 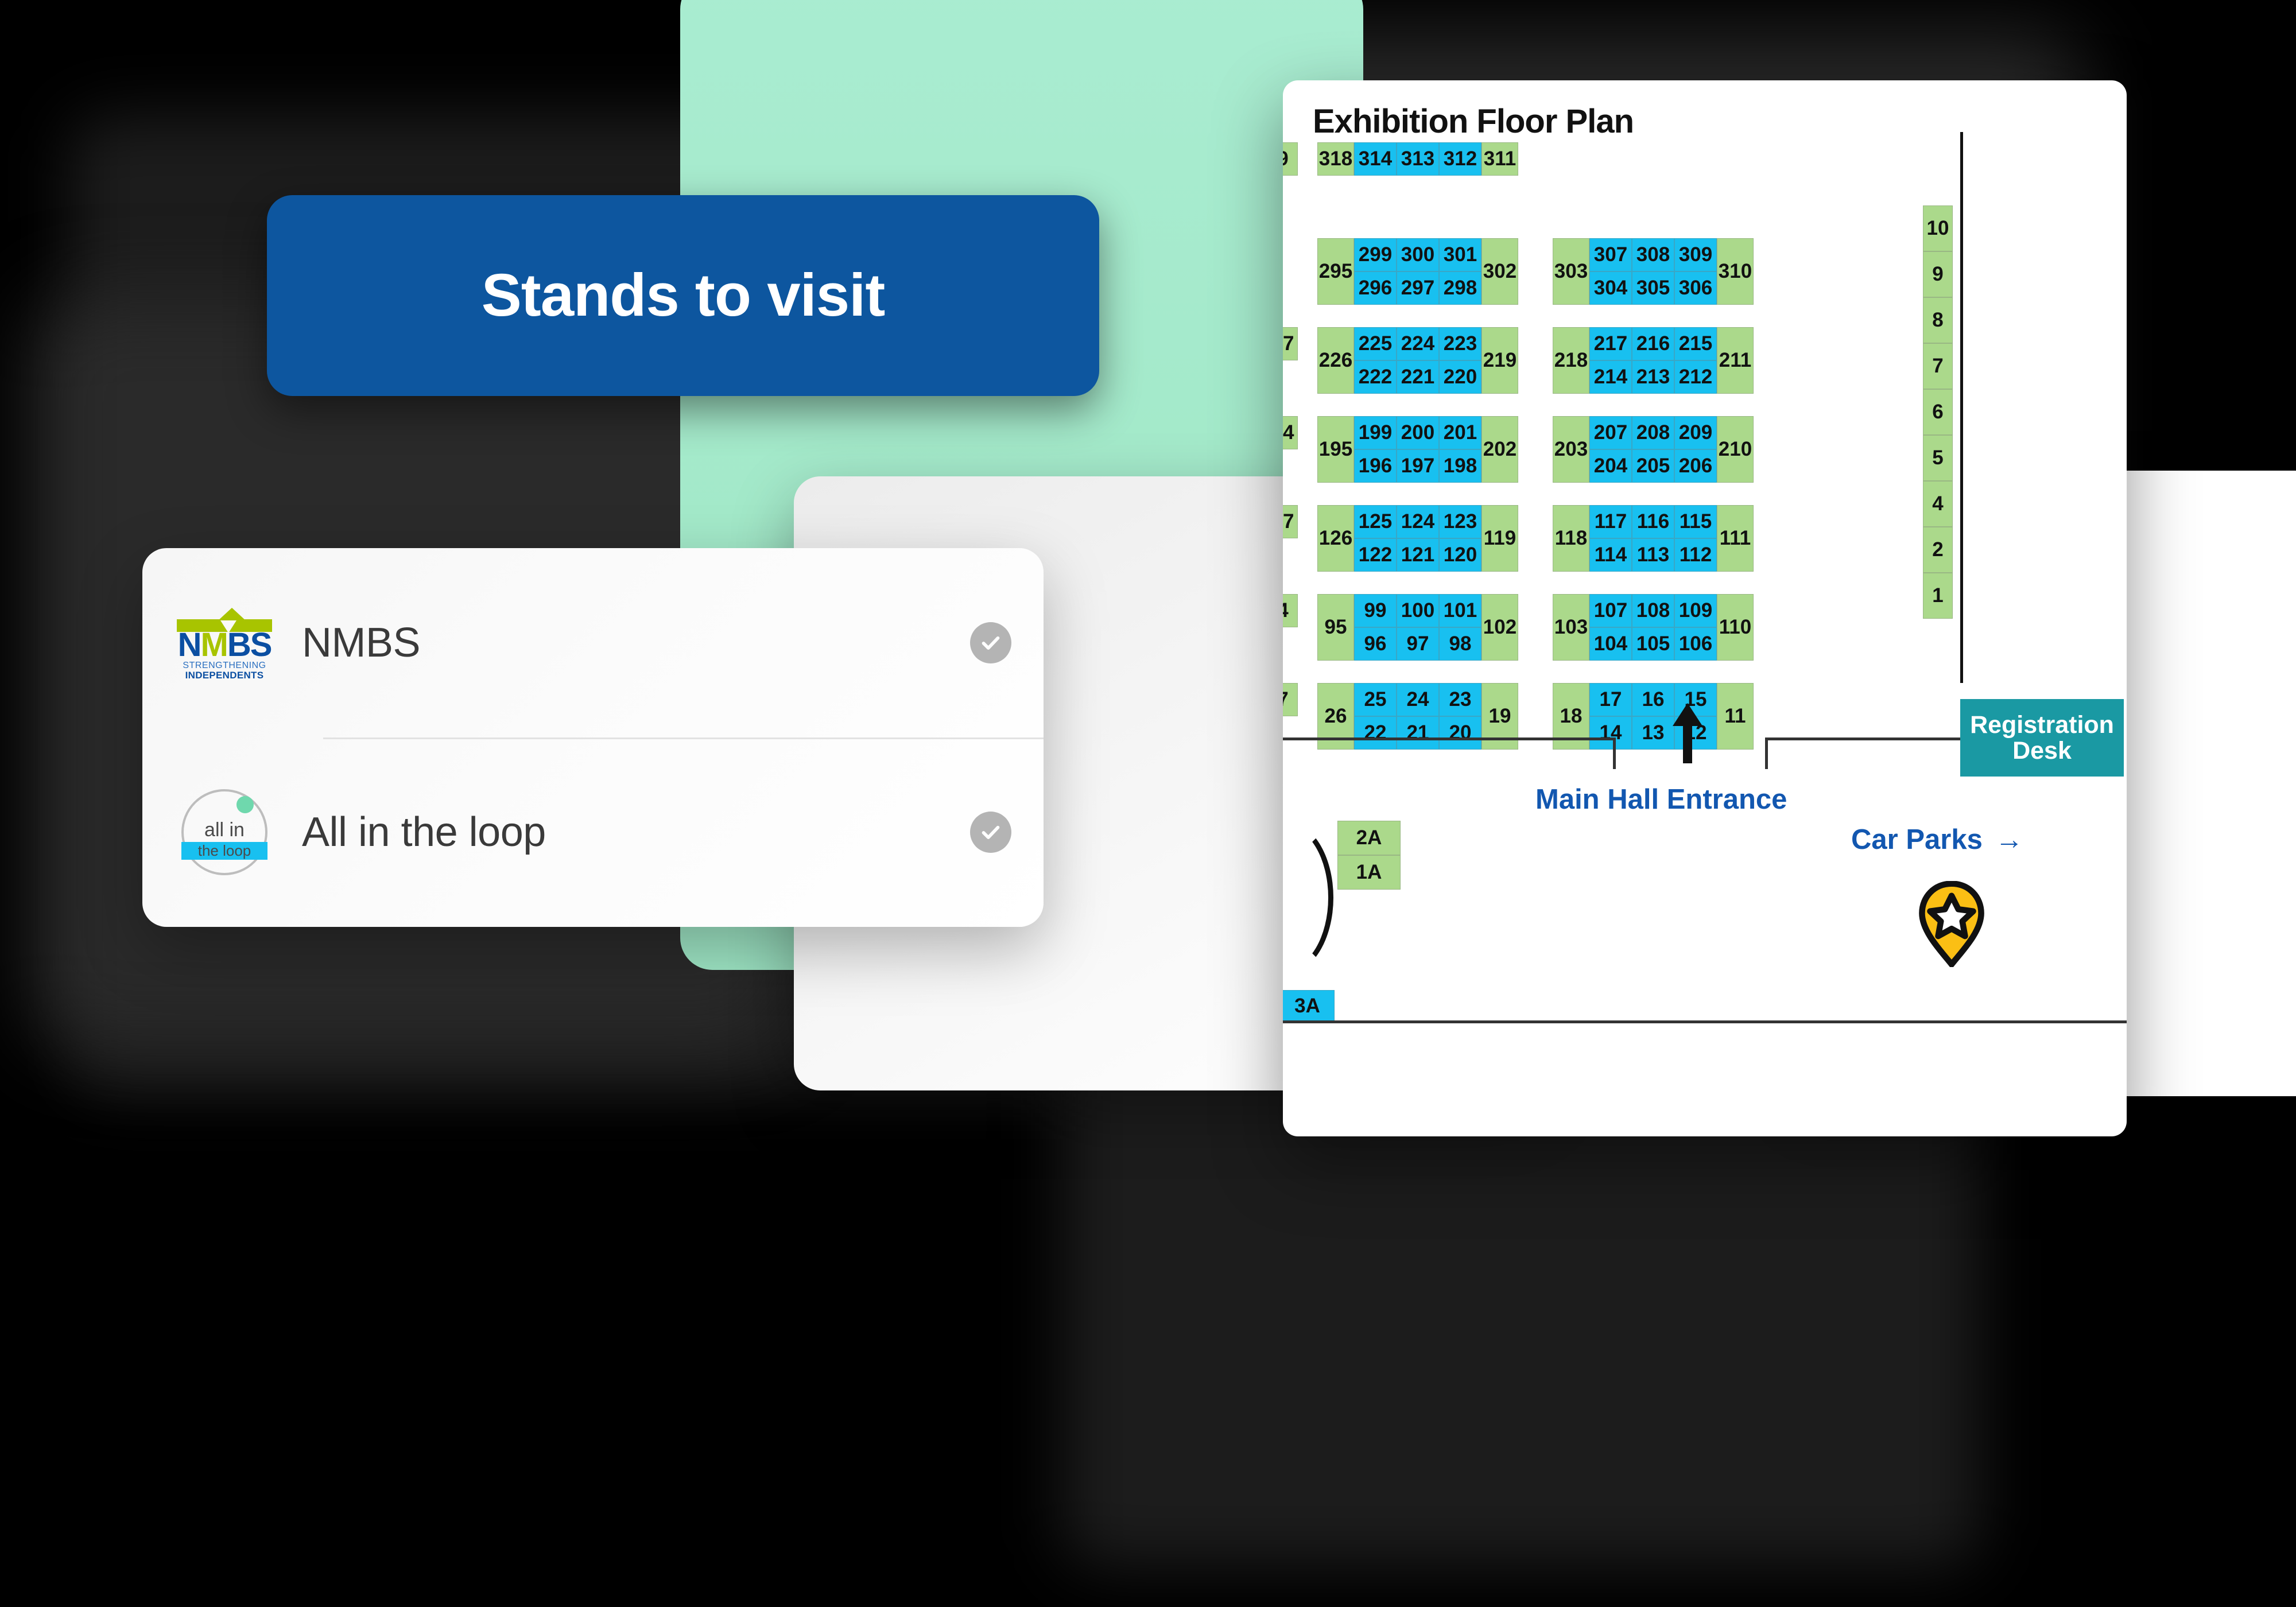 What do you see at coordinates (1695, 521) in the screenshot?
I see `stand-115: 115` at bounding box center [1695, 521].